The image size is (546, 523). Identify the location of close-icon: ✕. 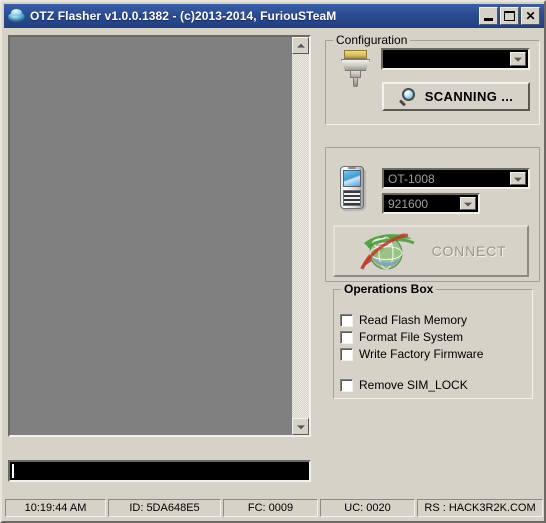
(530, 16).